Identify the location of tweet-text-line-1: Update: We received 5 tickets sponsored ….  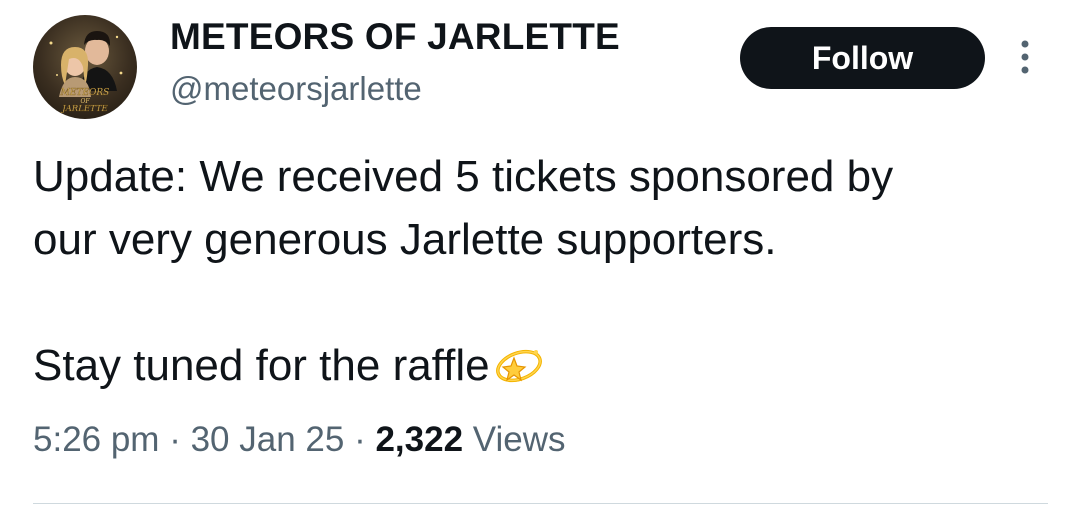
(463, 176).